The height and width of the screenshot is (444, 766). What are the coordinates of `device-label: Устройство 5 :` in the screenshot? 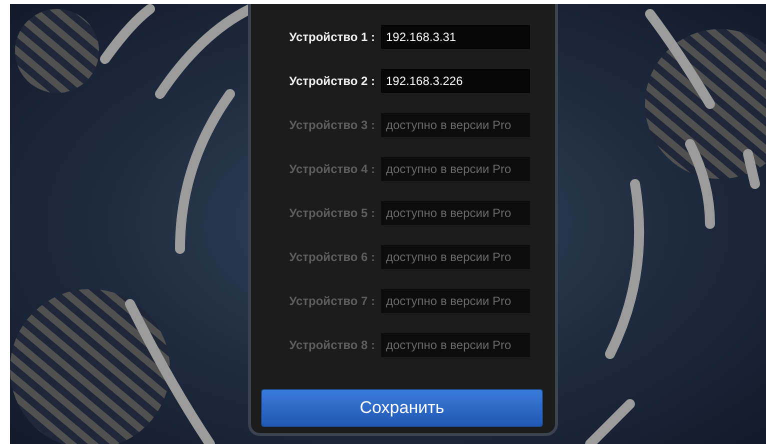 It's located at (331, 213).